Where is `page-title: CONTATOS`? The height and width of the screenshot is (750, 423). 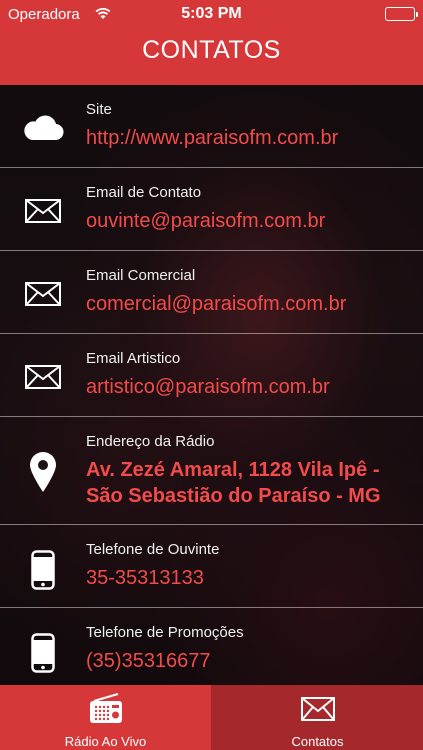
page-title: CONTATOS is located at coordinates (211, 50).